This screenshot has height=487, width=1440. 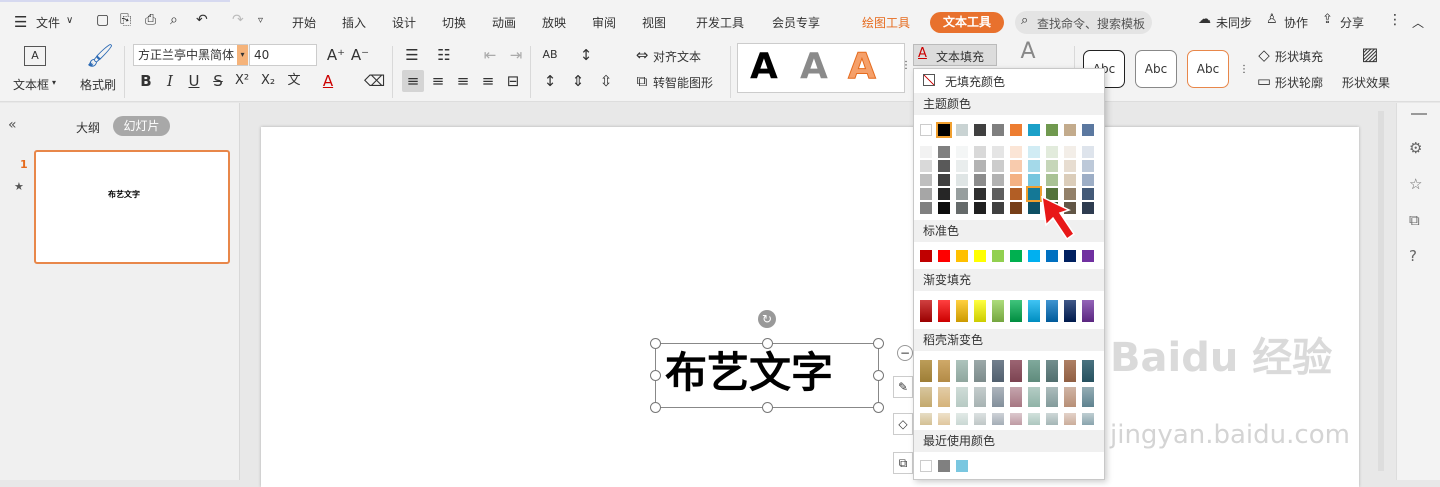 What do you see at coordinates (31, 84) in the screenshot?
I see `textbox-button: 文本框` at bounding box center [31, 84].